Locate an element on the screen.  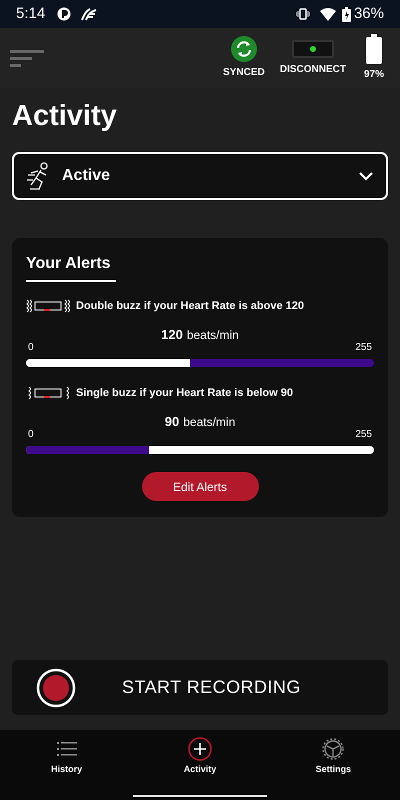
activity-dropdown: Active is located at coordinates (200, 176).